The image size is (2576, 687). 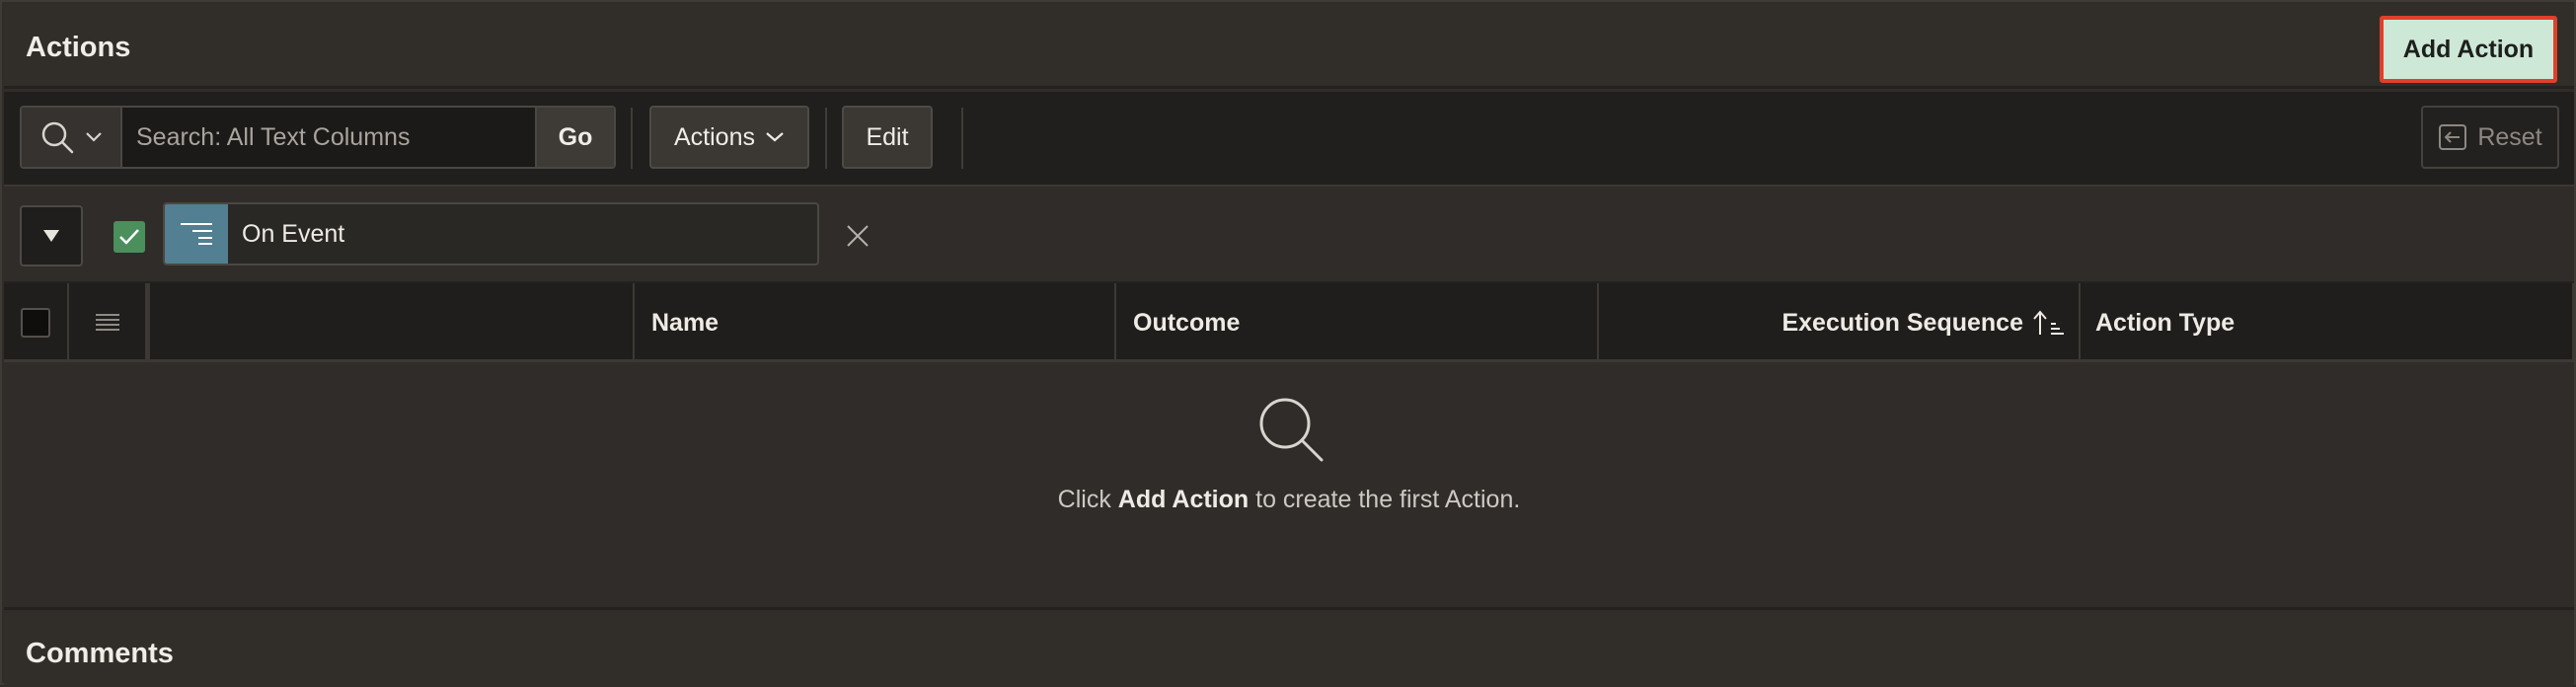 I want to click on column-header-link, so click(x=393, y=322).